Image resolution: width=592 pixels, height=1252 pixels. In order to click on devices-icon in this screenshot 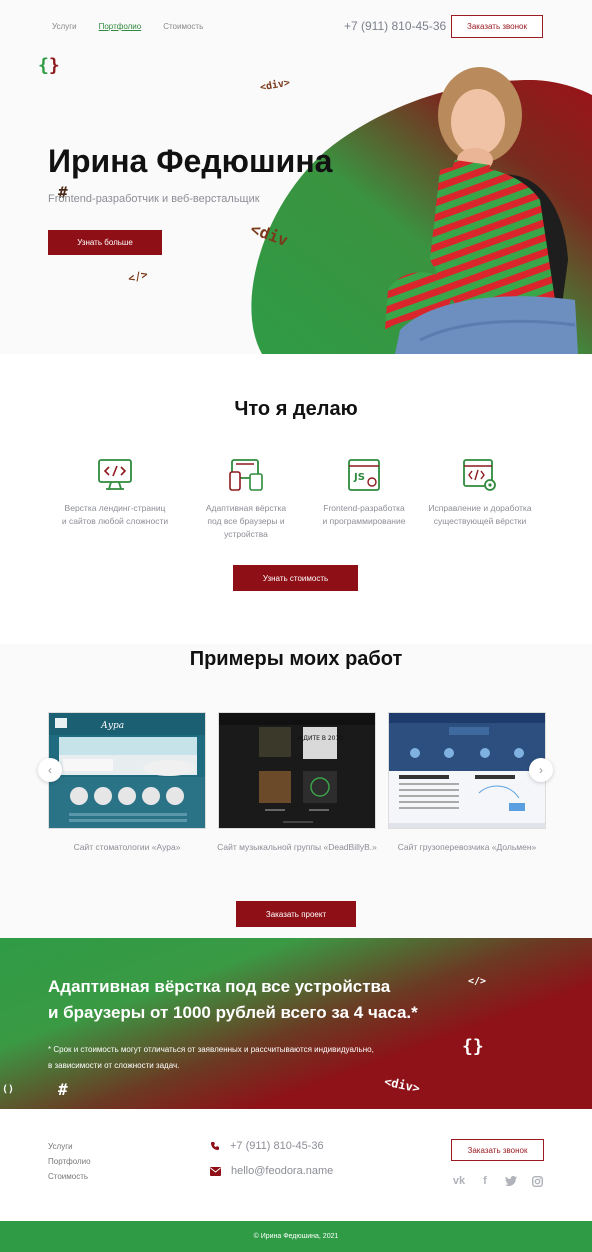, I will do `click(246, 475)`.